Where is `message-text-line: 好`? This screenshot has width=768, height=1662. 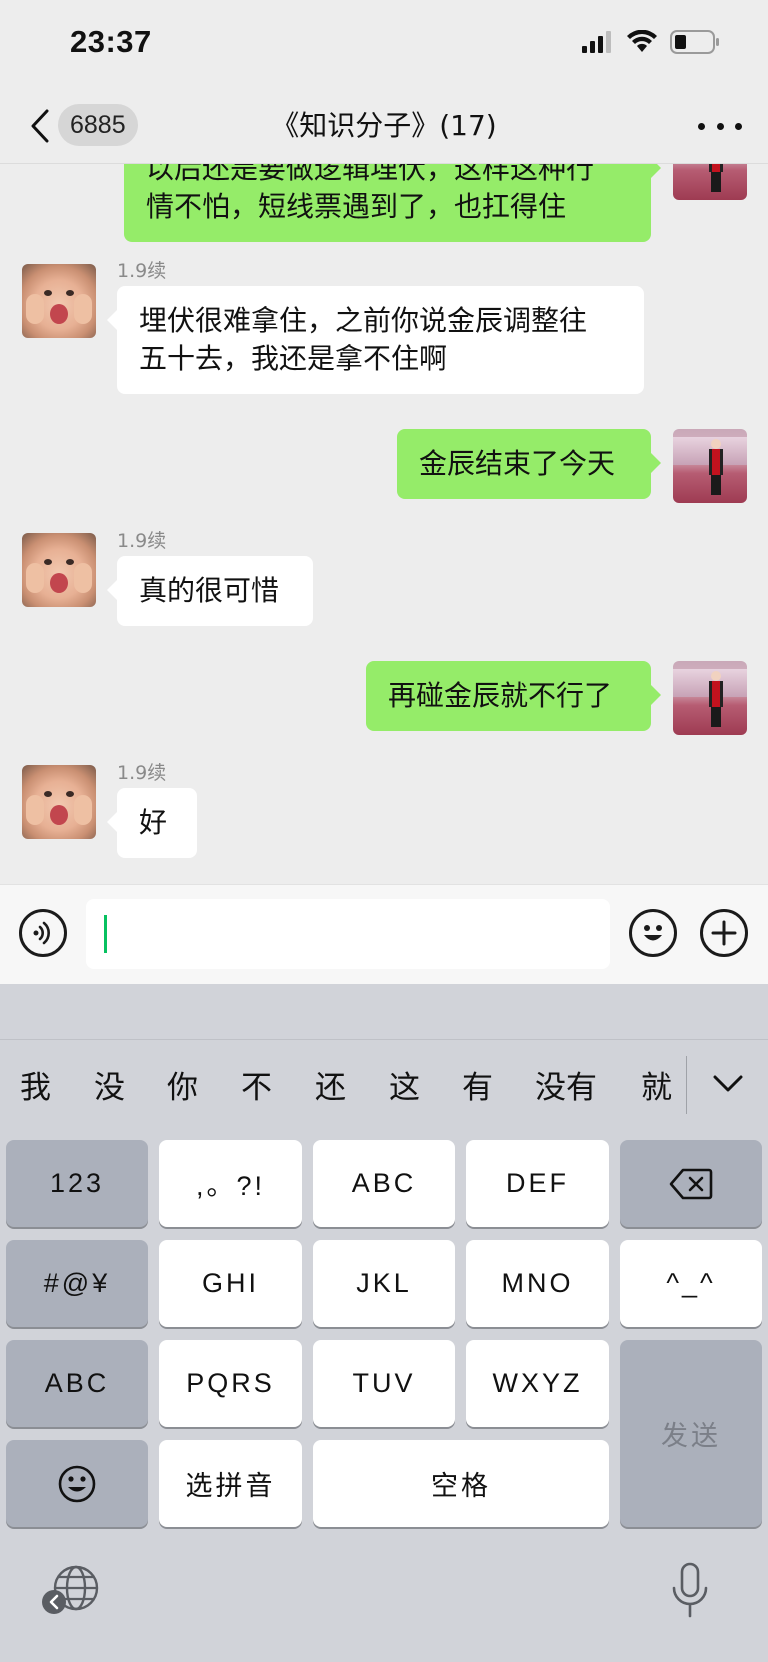 message-text-line: 好 is located at coordinates (153, 822).